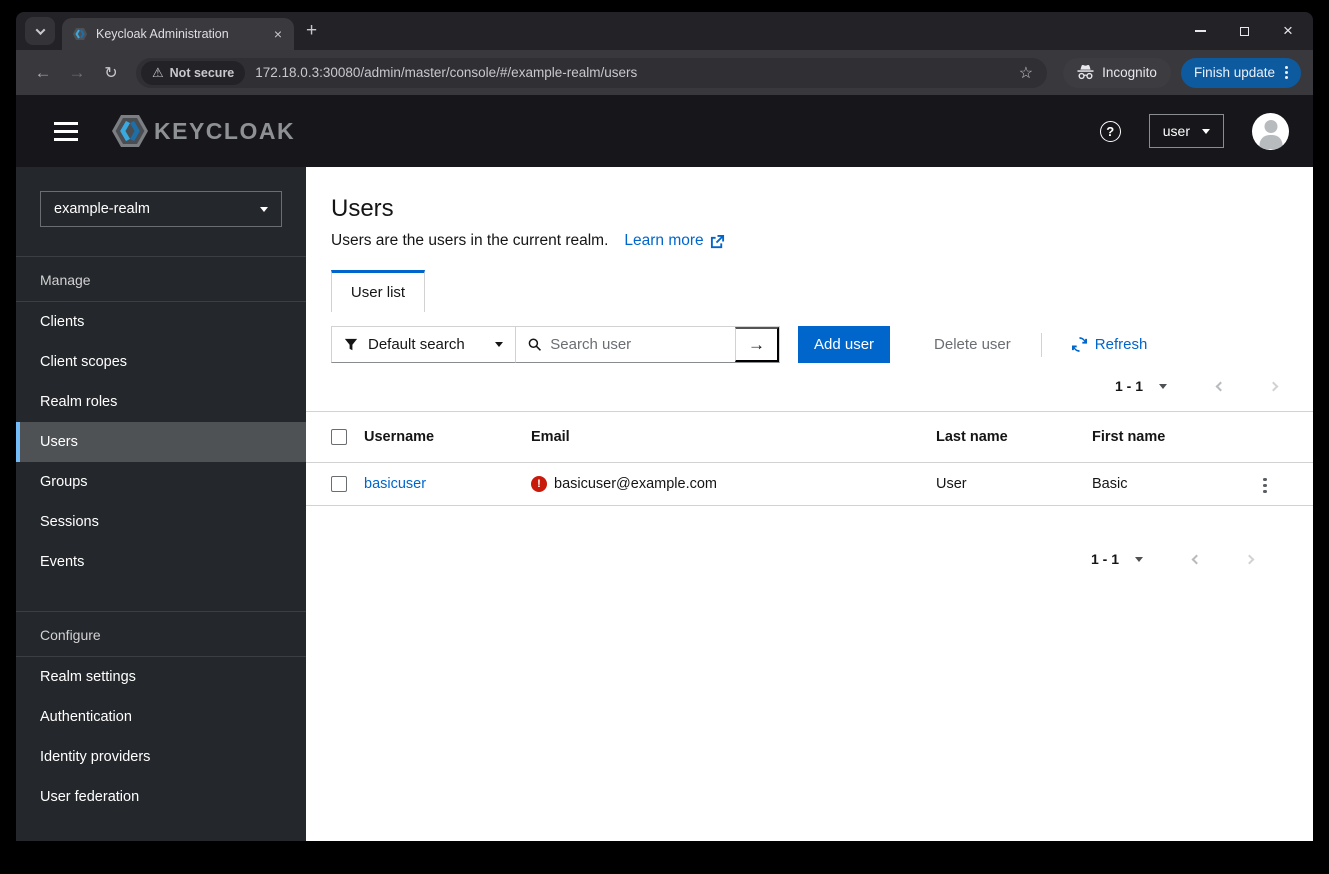 This screenshot has width=1329, height=874. Describe the element at coordinates (447, 437) in the screenshot. I see `col-username: Username` at that location.